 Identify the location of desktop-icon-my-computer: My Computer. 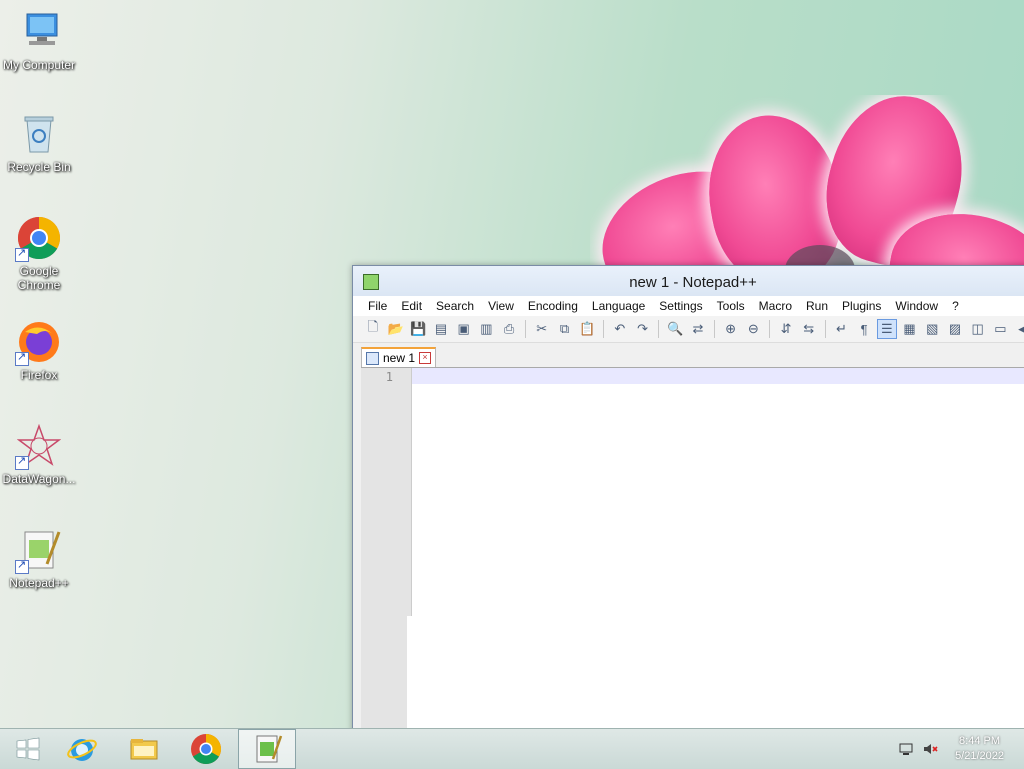
(39, 41).